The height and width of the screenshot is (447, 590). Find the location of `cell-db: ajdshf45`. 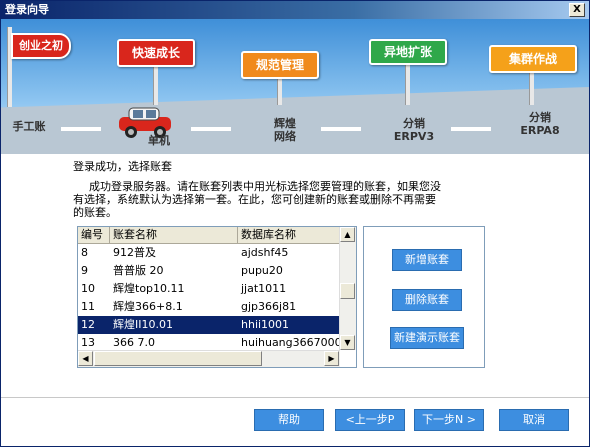

cell-db: ajdshf45 is located at coordinates (265, 252).